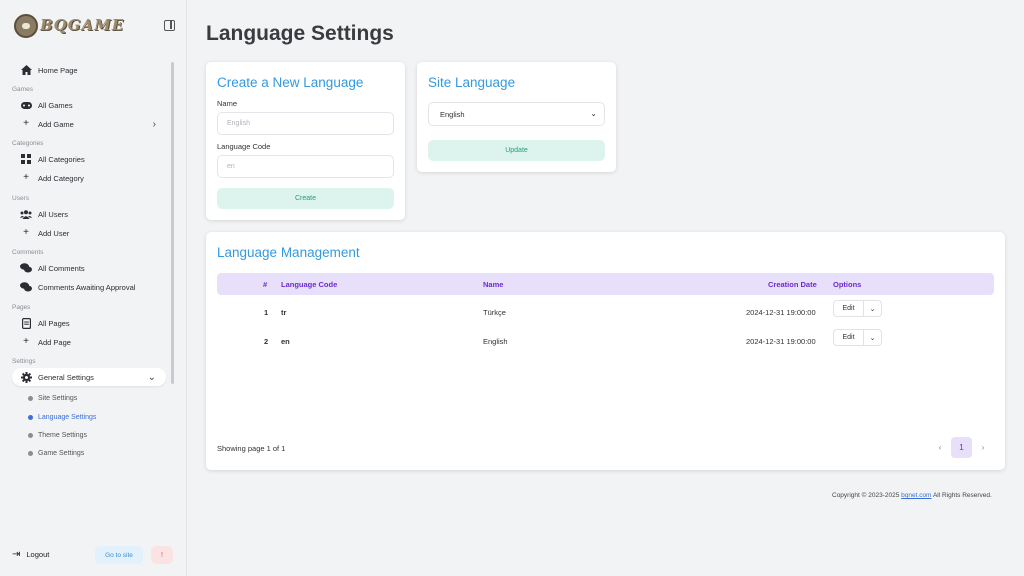 Image resolution: width=1024 pixels, height=576 pixels. What do you see at coordinates (89, 124) in the screenshot?
I see `sidebar-item-add-game: + Add Game ›` at bounding box center [89, 124].